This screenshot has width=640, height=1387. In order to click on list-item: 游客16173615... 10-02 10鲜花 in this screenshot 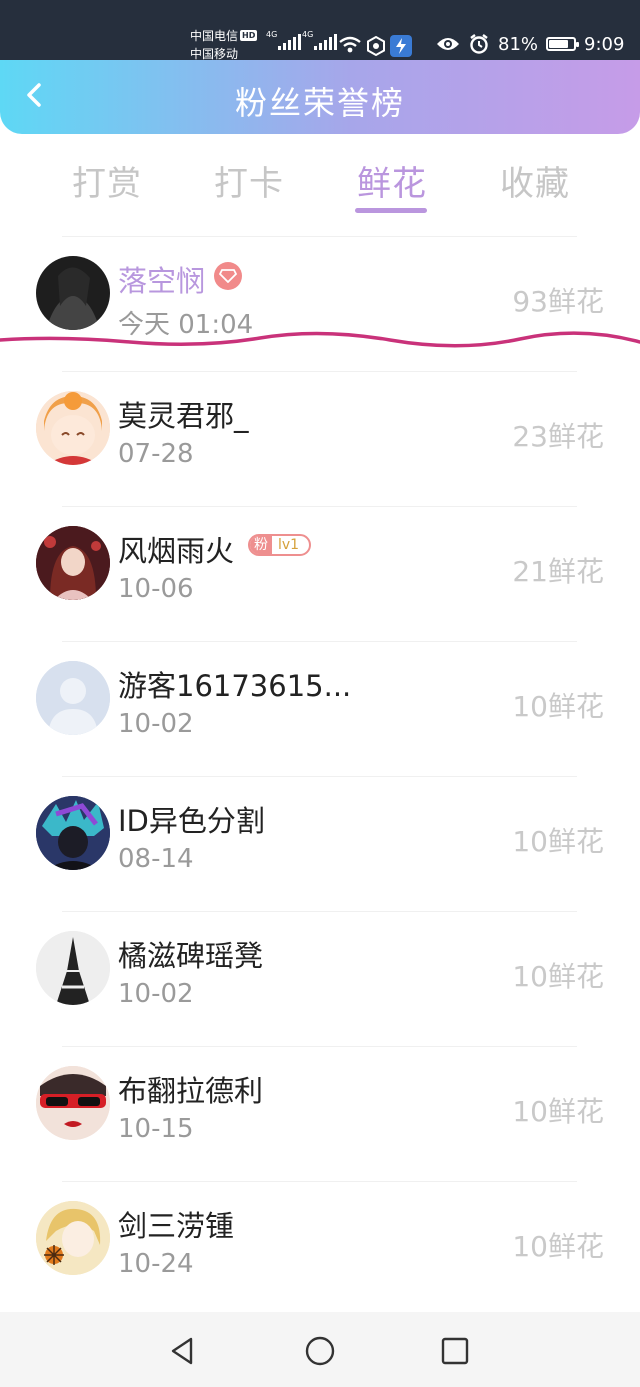, I will do `click(320, 708)`.